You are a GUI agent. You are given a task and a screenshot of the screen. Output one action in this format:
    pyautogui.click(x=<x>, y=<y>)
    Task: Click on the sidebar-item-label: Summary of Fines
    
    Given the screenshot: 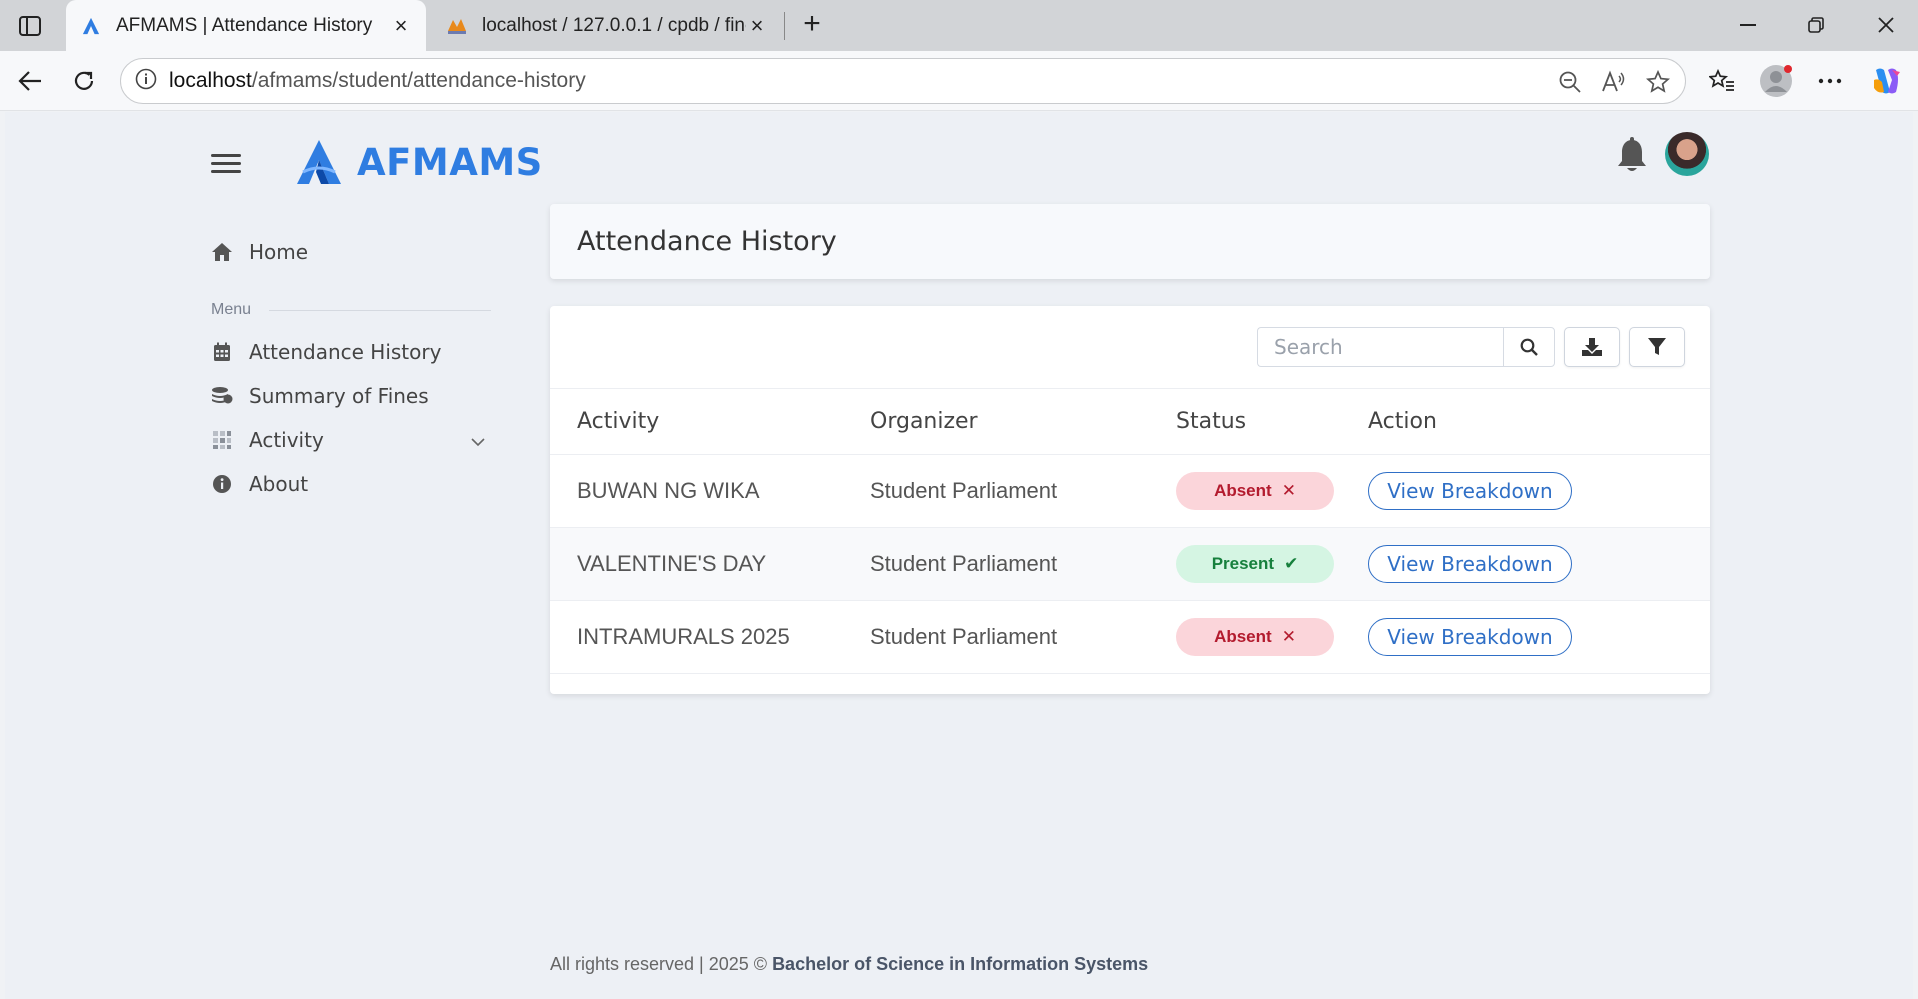 What is the action you would take?
    pyautogui.click(x=339, y=396)
    